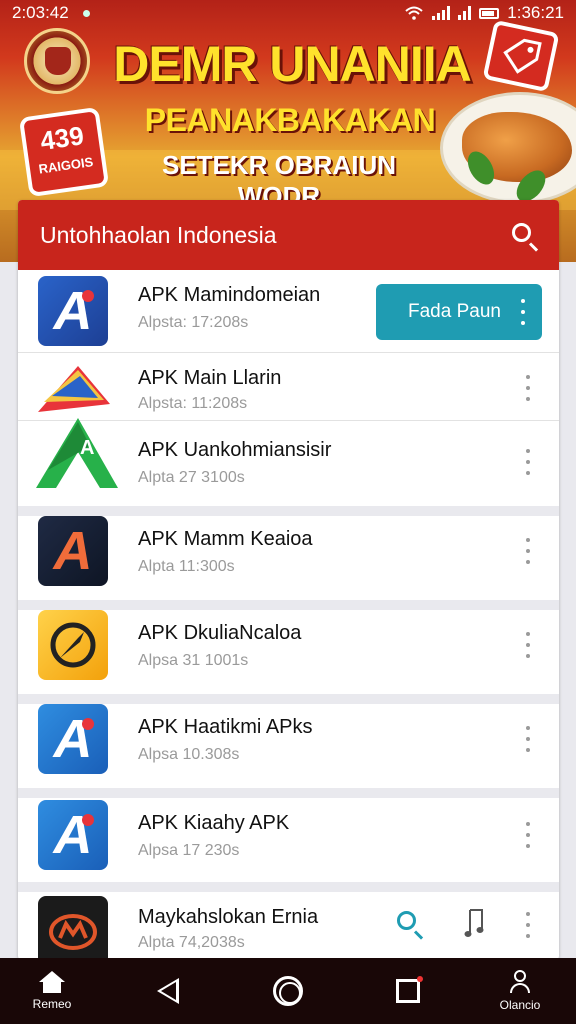  What do you see at coordinates (66, 165) in the screenshot?
I see `sticker-left-small: RAIGOIS` at bounding box center [66, 165].